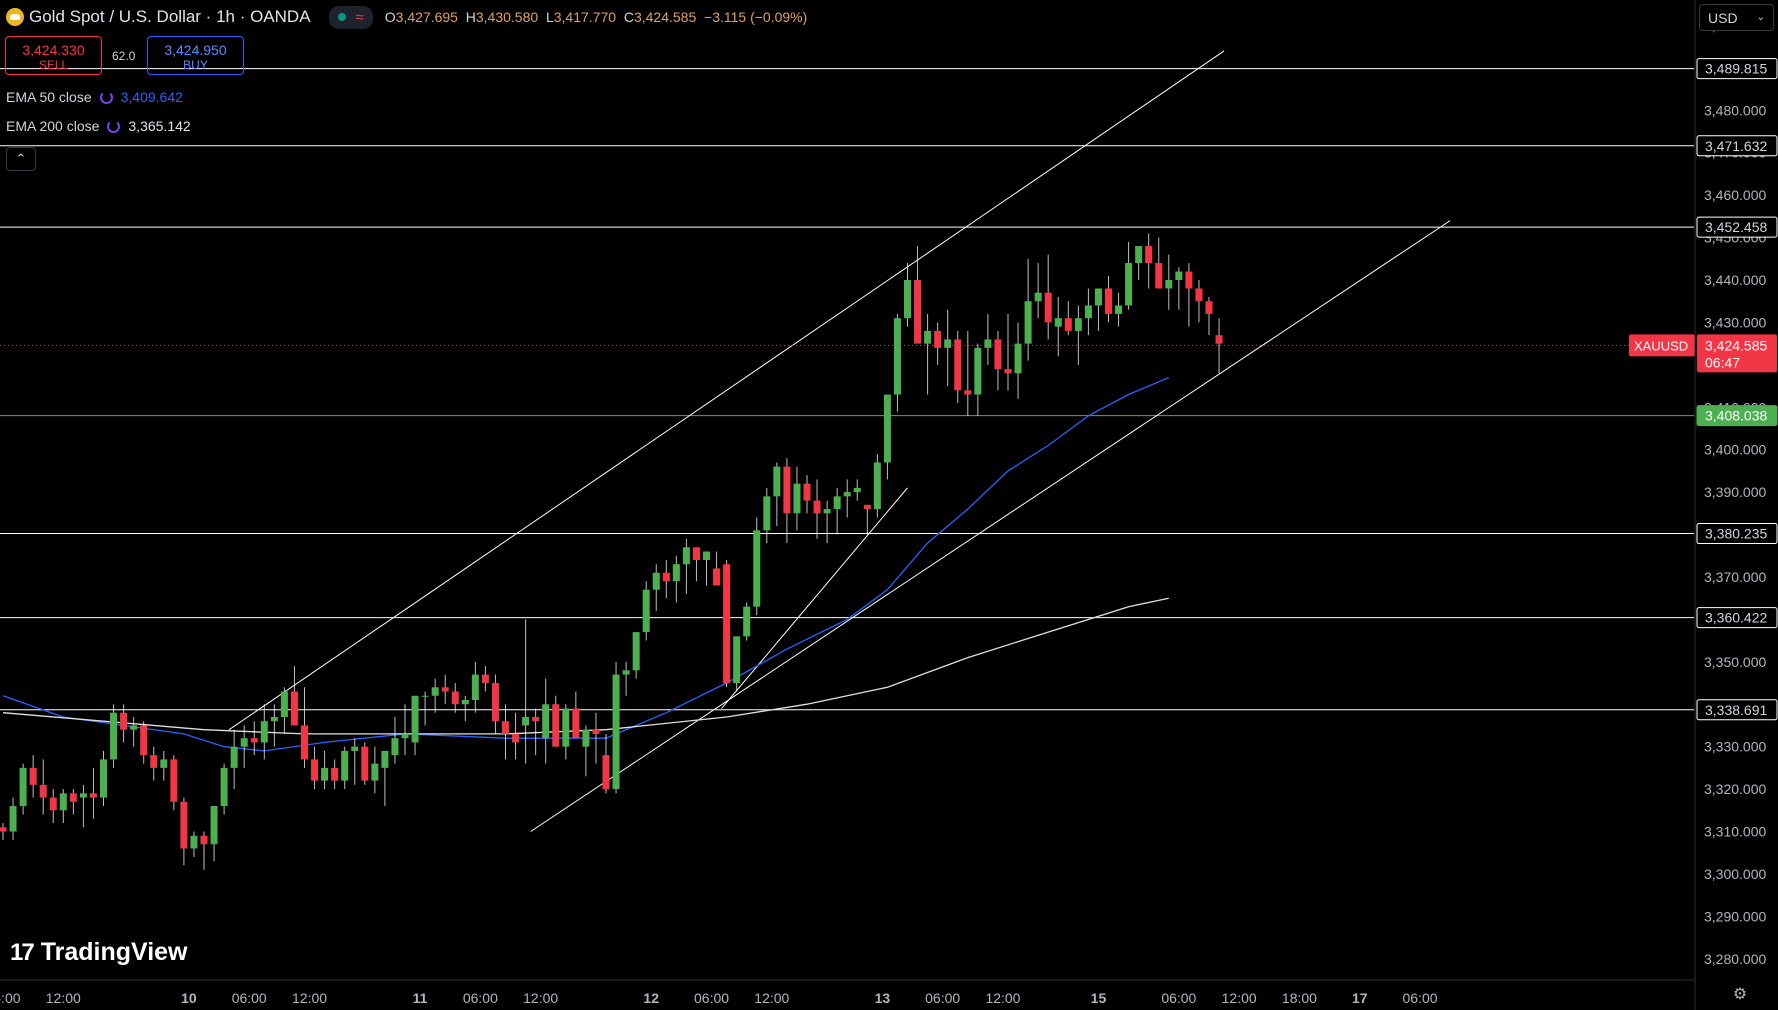  Describe the element at coordinates (359, 17) in the screenshot. I see `data-delay-icon: ≈` at that location.